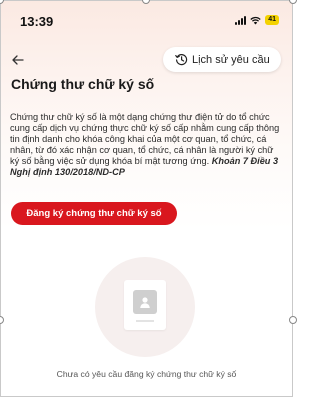 The image size is (320, 397). I want to click on avatar-placeholder-icon, so click(145, 302).